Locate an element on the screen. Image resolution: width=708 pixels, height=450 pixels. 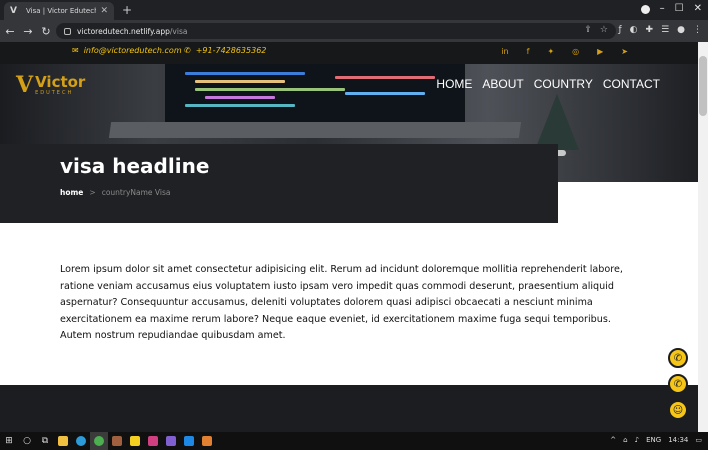
email-text: info@victoredutech.com is located at coordinates (132, 50).